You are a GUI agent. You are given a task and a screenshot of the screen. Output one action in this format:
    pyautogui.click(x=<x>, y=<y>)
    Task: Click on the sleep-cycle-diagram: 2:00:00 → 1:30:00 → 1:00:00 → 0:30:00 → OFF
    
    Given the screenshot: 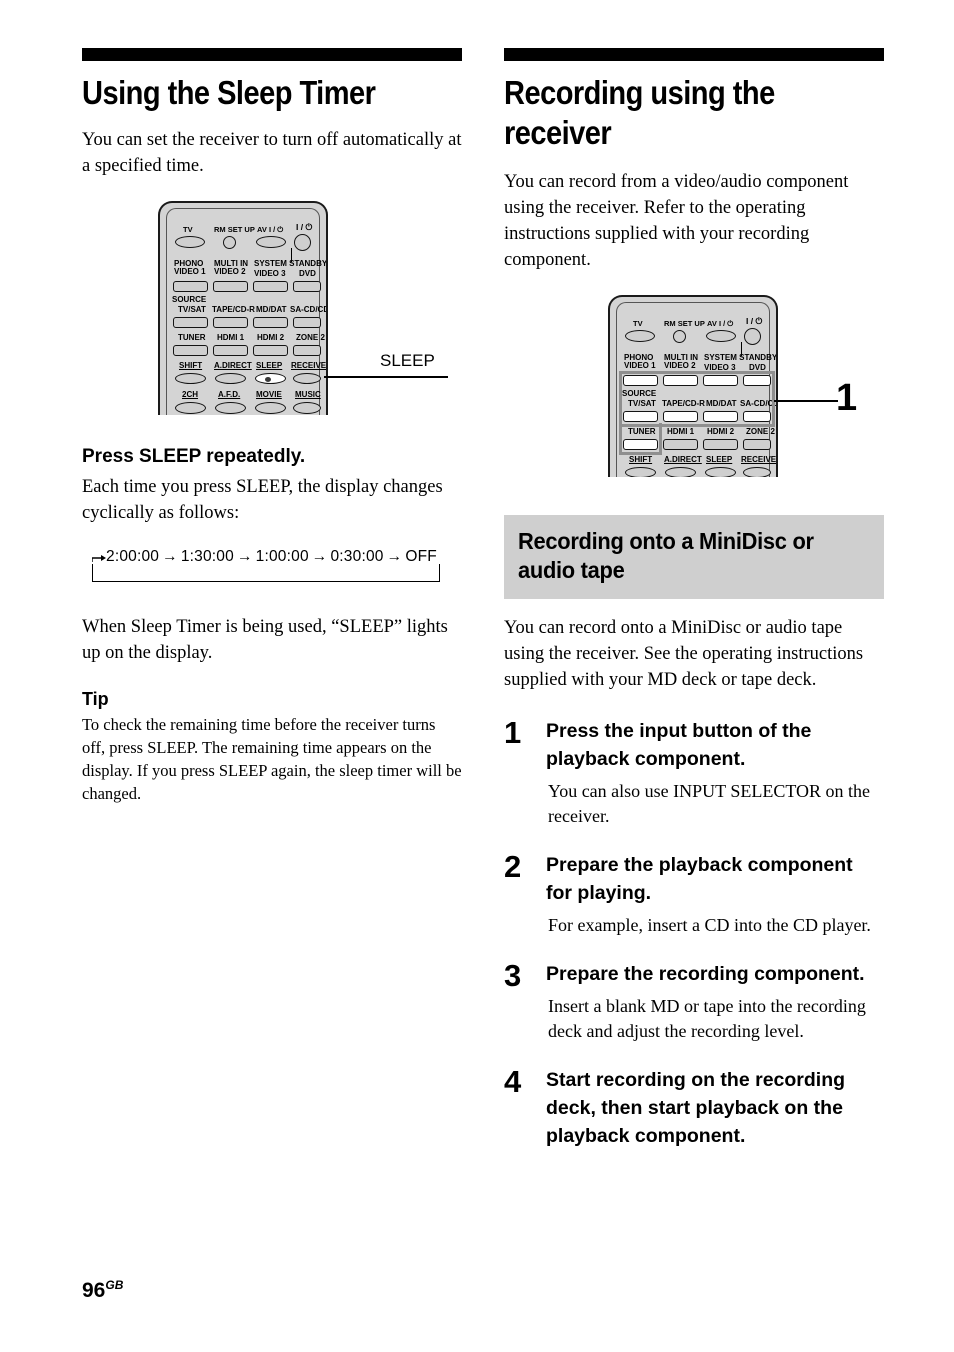 What is the action you would take?
    pyautogui.click(x=266, y=566)
    